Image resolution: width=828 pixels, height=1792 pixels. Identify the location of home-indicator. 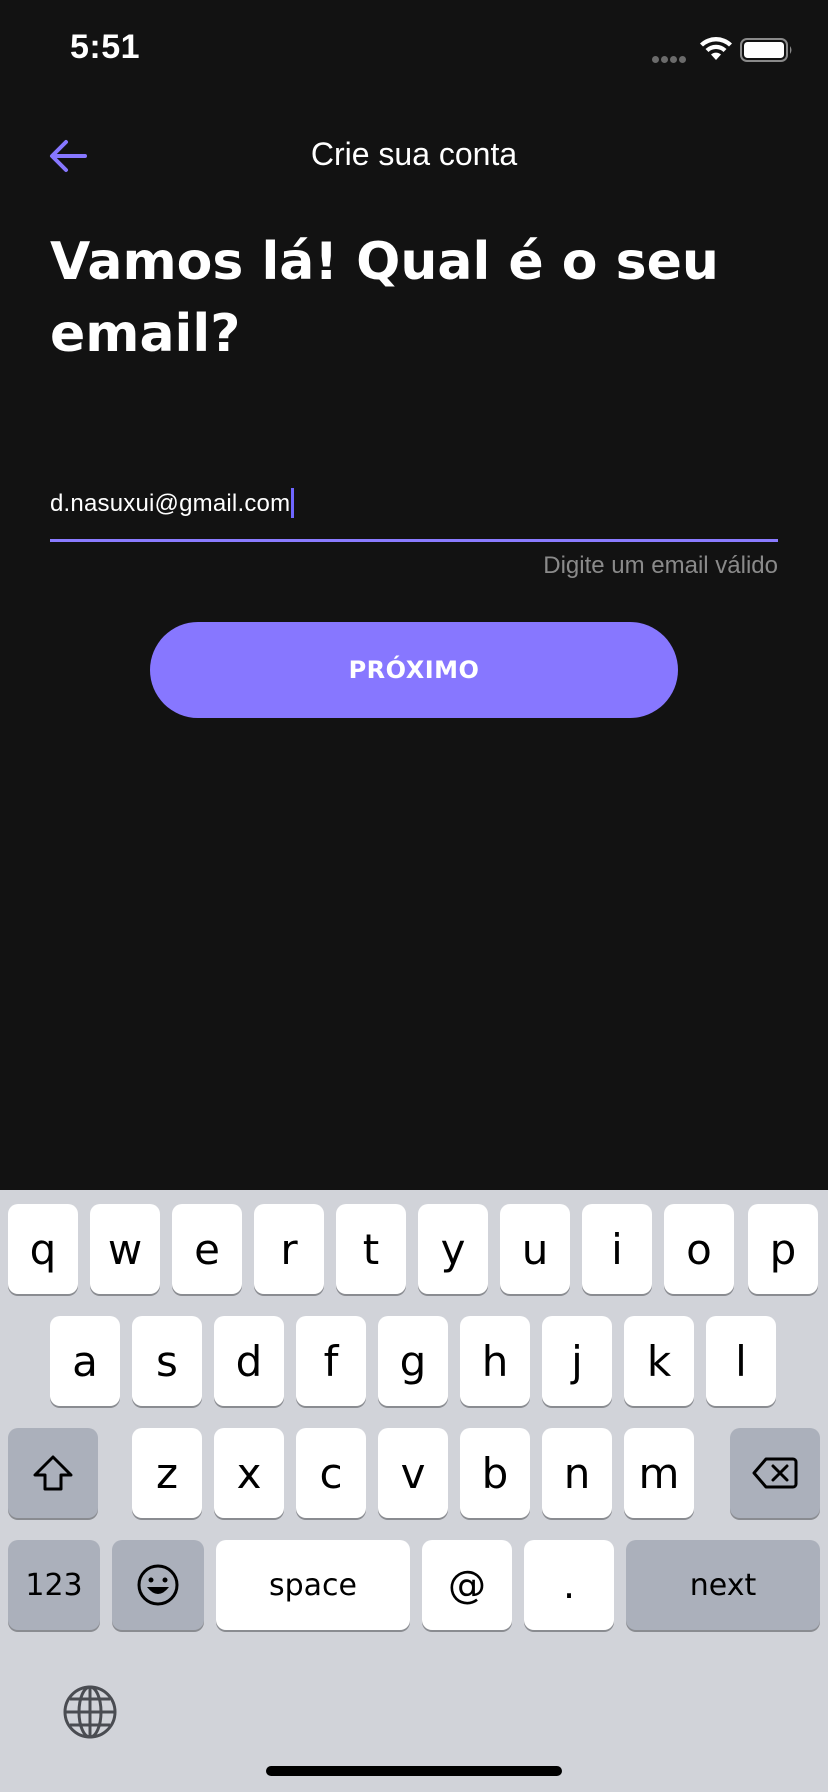
(414, 1771).